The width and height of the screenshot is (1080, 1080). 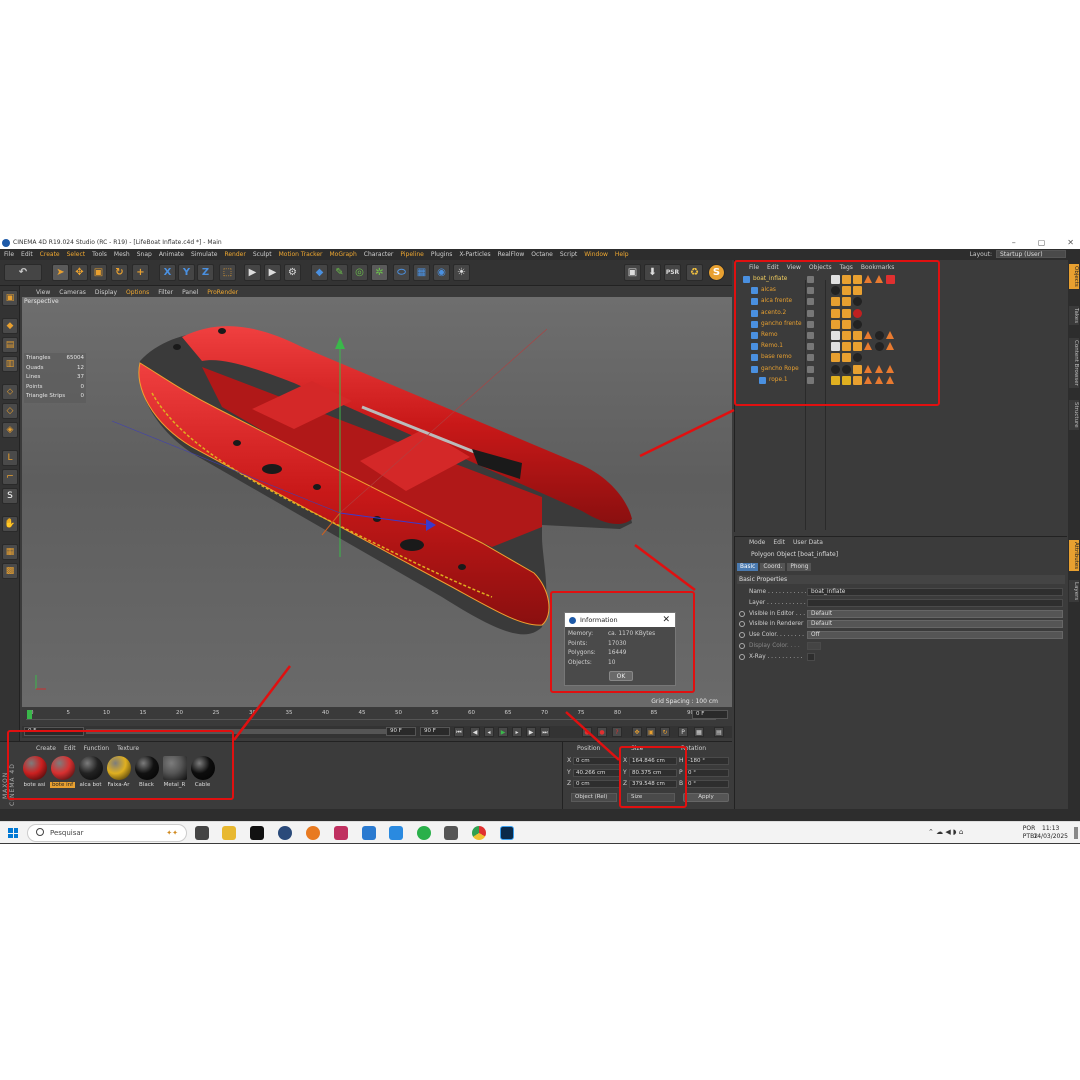 I want to click on menu-script: Script, so click(x=568, y=254).